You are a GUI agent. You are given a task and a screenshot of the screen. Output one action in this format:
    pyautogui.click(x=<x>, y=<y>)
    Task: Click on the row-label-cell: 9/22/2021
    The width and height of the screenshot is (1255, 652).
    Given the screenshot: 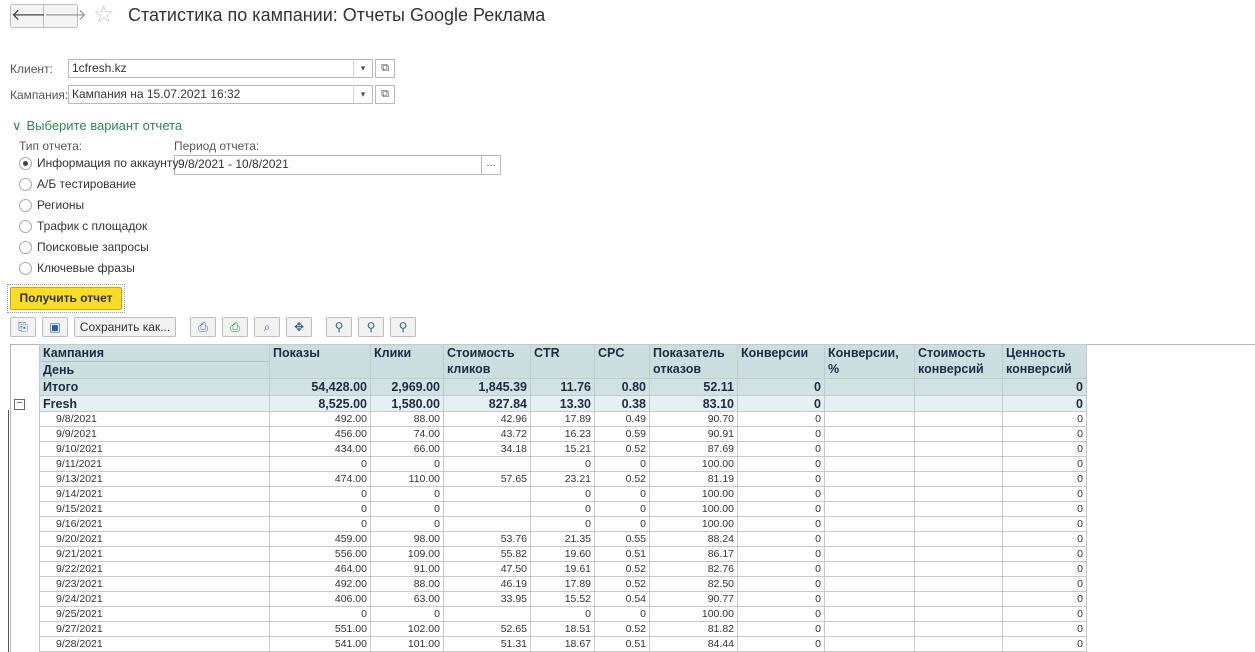 What is the action you would take?
    pyautogui.click(x=154, y=569)
    